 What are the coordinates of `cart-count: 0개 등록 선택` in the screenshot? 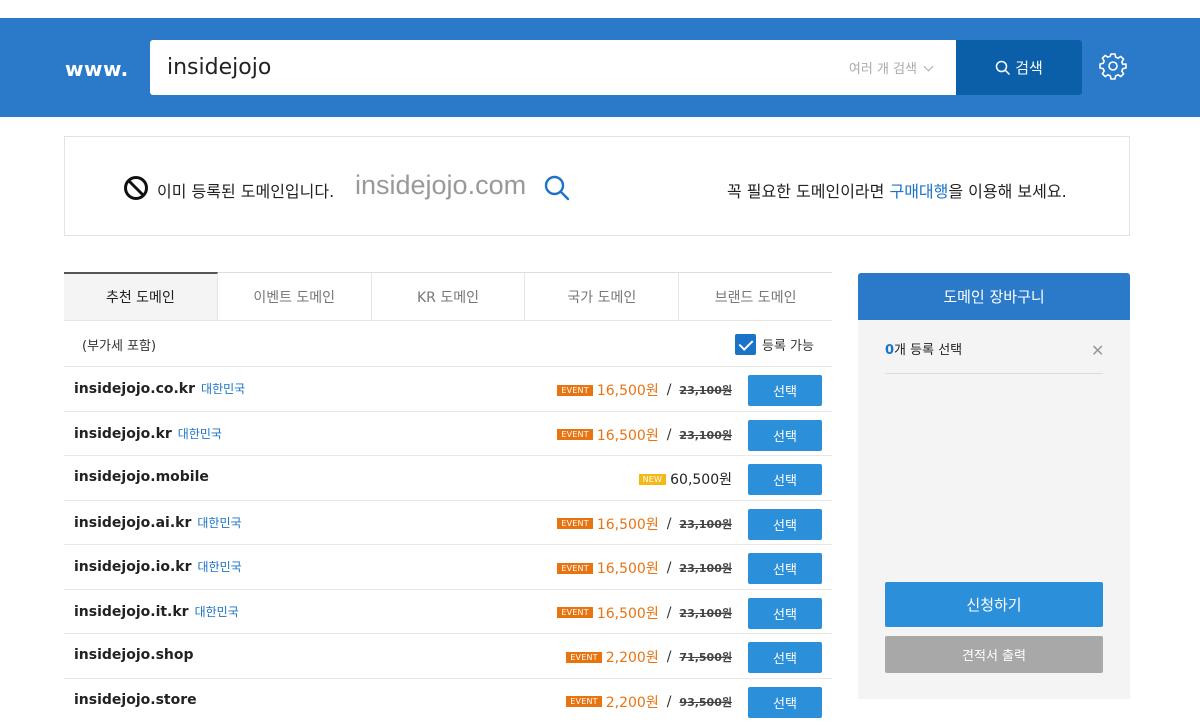 It's located at (923, 348).